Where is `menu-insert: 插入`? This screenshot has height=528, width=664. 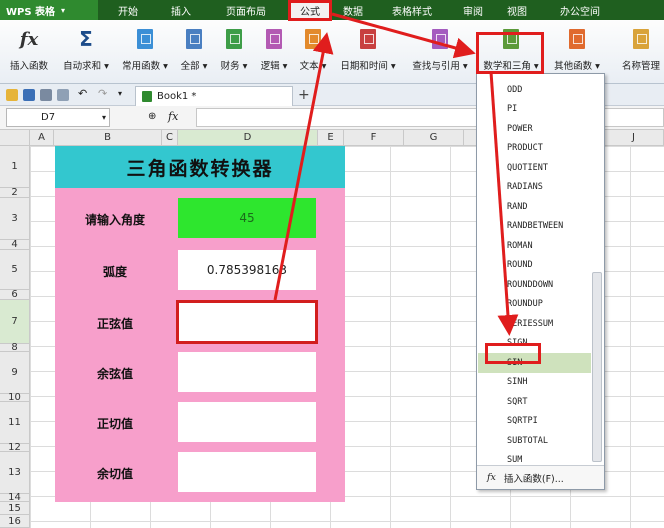 menu-insert: 插入 is located at coordinates (181, 10).